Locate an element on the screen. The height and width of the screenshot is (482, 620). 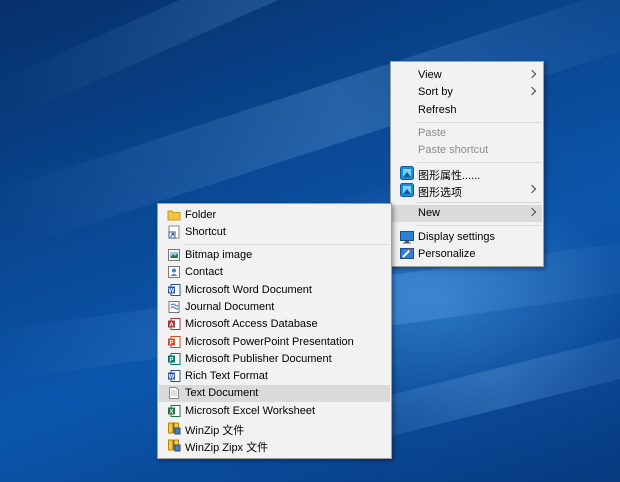
submenu-item-contact-label: Contact is located at coordinates (204, 272).